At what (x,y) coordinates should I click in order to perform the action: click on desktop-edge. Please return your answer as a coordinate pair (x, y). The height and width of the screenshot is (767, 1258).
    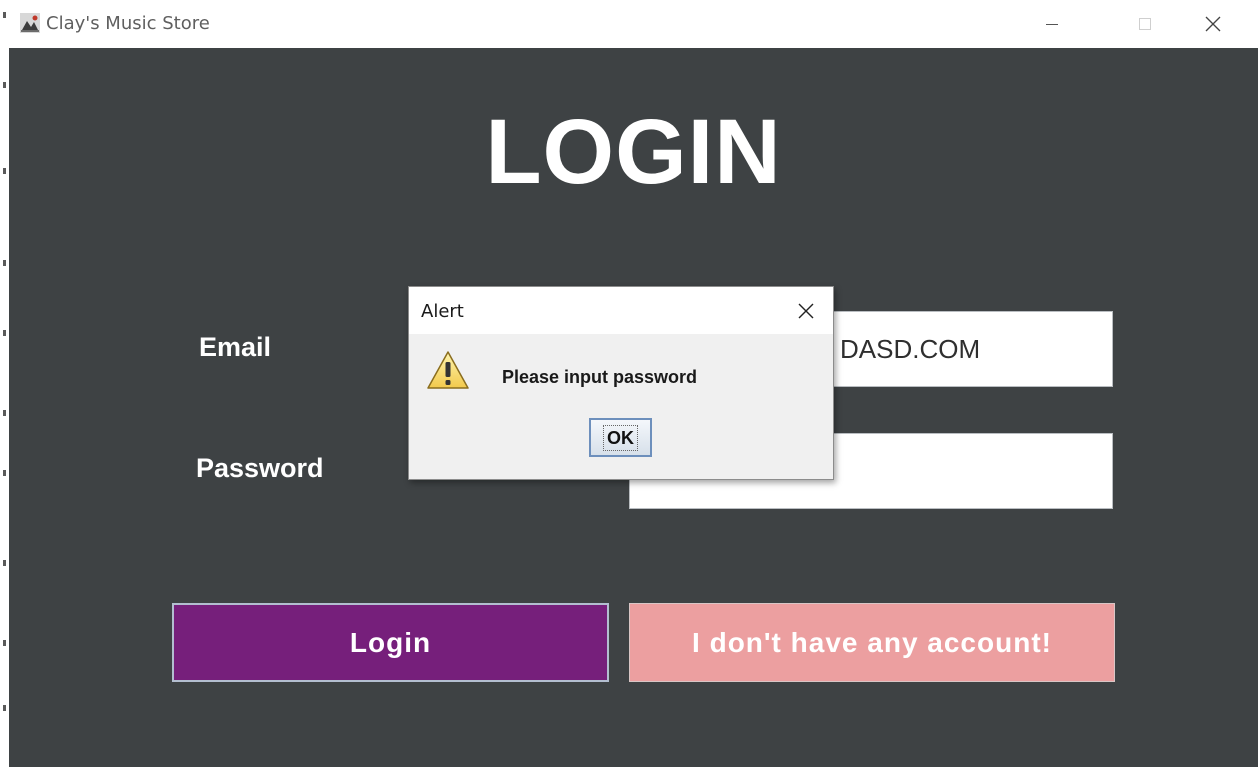
    Looking at the image, I should click on (4, 383).